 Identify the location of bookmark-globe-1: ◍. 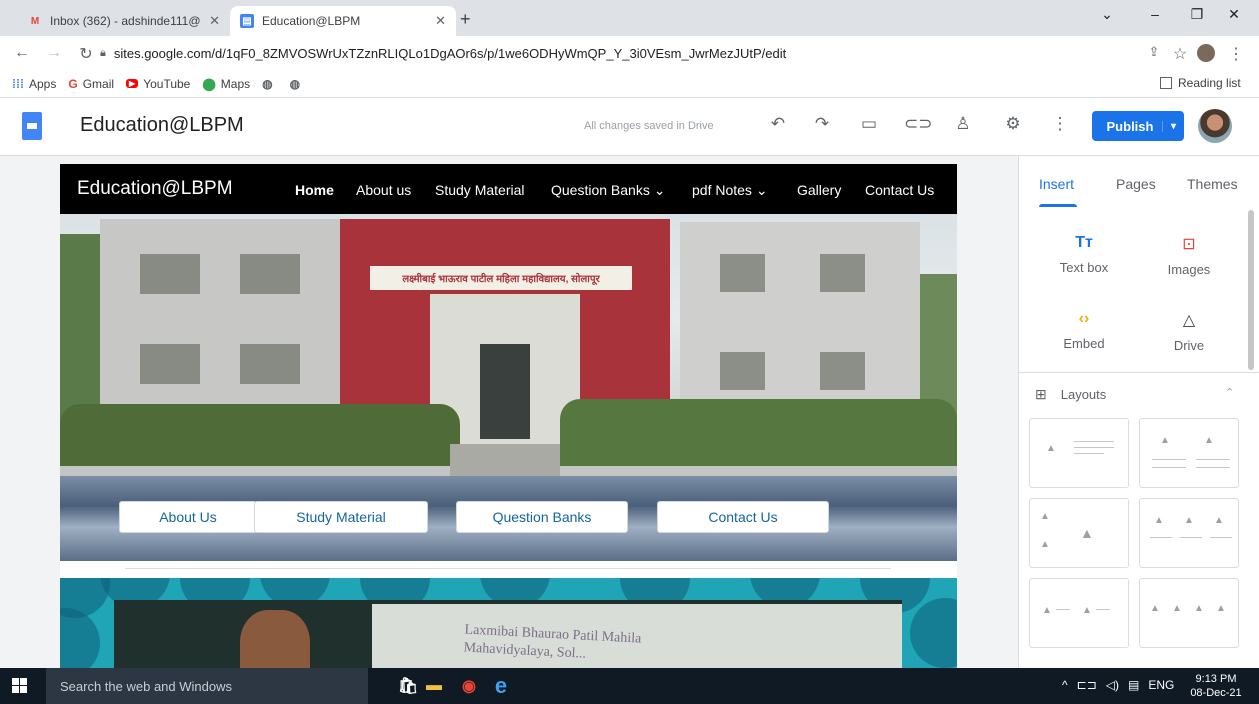
(269, 84).